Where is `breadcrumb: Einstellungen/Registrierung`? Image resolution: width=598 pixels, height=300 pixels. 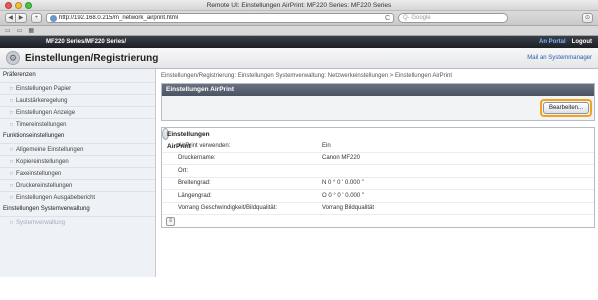 breadcrumb: Einstellungen/Registrierung is located at coordinates (306, 76).